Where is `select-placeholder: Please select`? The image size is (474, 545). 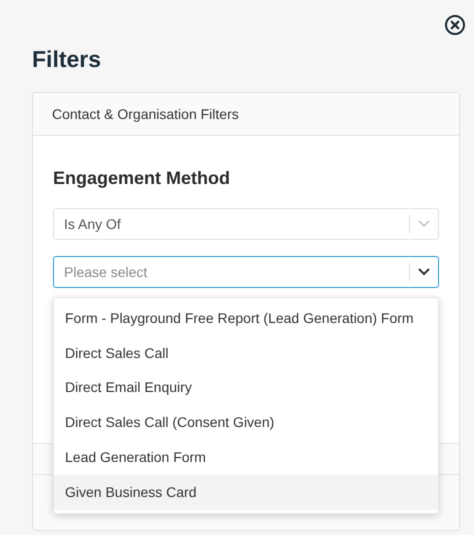 select-placeholder: Please select is located at coordinates (106, 272).